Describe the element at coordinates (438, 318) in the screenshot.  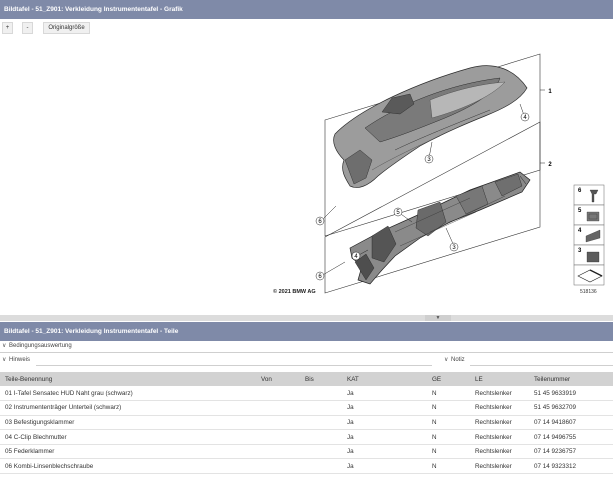
I see `chevron-down-icon: ▼` at that location.